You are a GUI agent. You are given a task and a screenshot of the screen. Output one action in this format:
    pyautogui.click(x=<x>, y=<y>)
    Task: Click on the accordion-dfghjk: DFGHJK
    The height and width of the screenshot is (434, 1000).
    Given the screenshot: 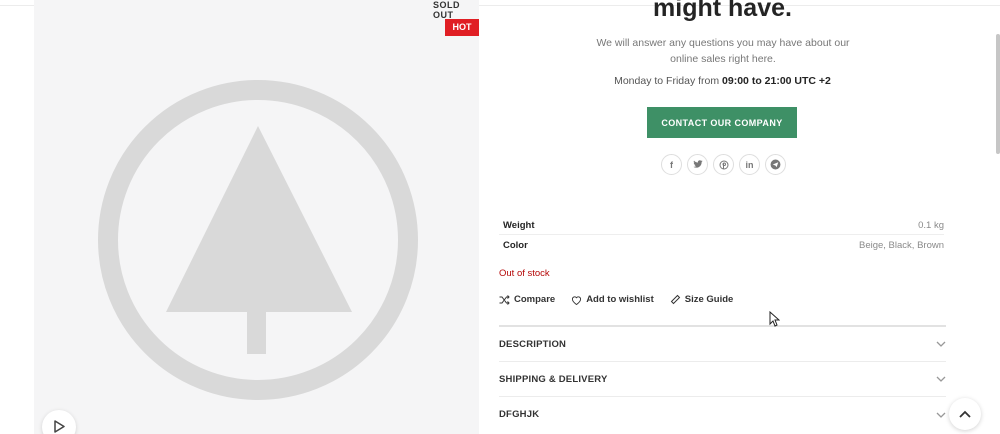 What is the action you would take?
    pyautogui.click(x=722, y=414)
    